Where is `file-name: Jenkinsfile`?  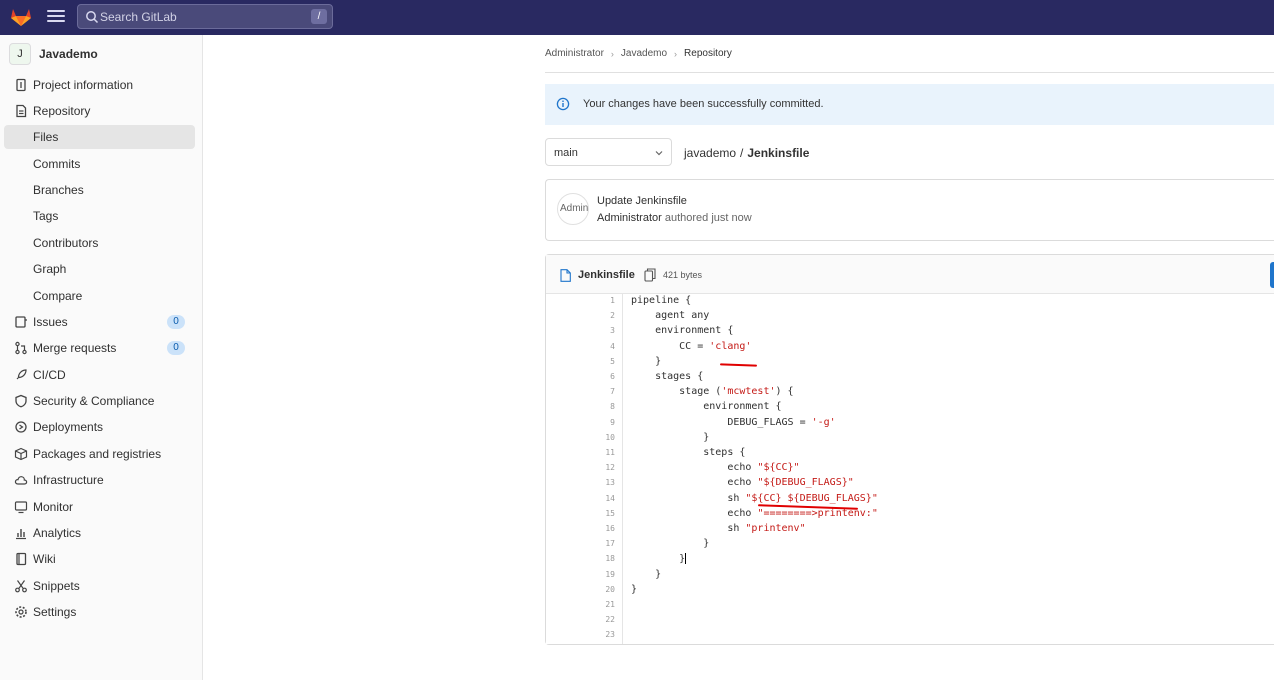
file-name: Jenkinsfile is located at coordinates (606, 275).